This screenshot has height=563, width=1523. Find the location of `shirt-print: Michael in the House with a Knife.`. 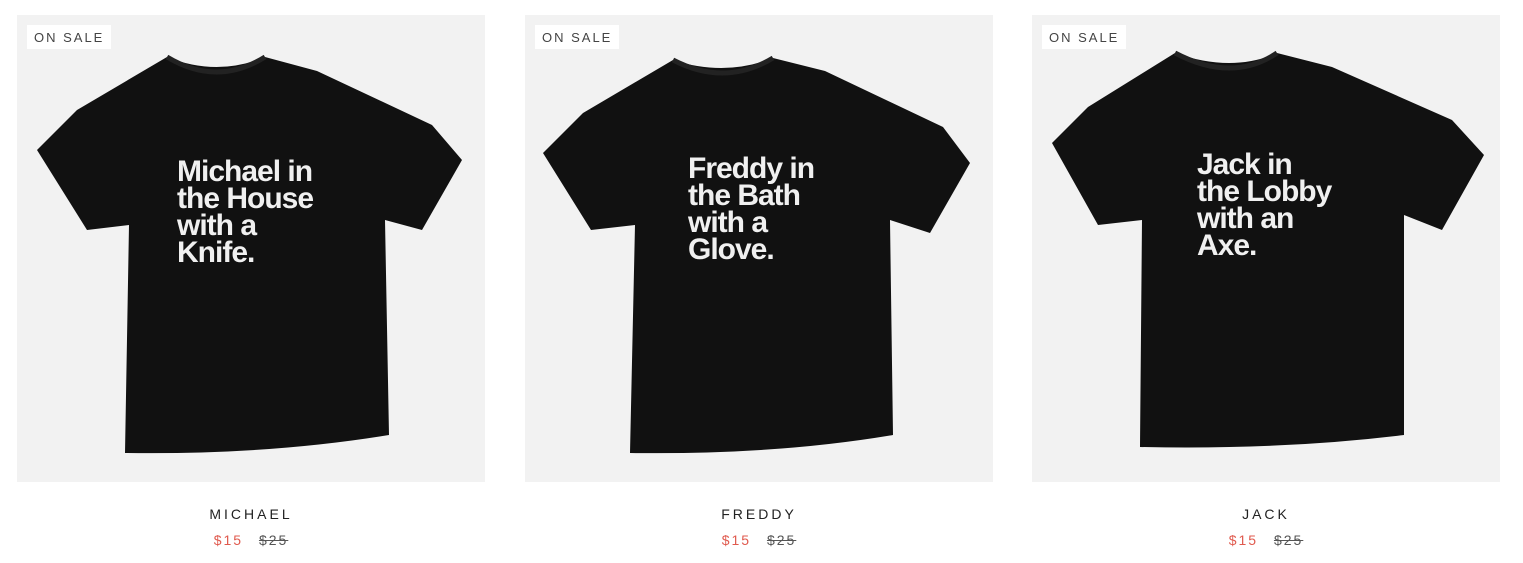

shirt-print: Michael in the House with a Knife. is located at coordinates (245, 212).